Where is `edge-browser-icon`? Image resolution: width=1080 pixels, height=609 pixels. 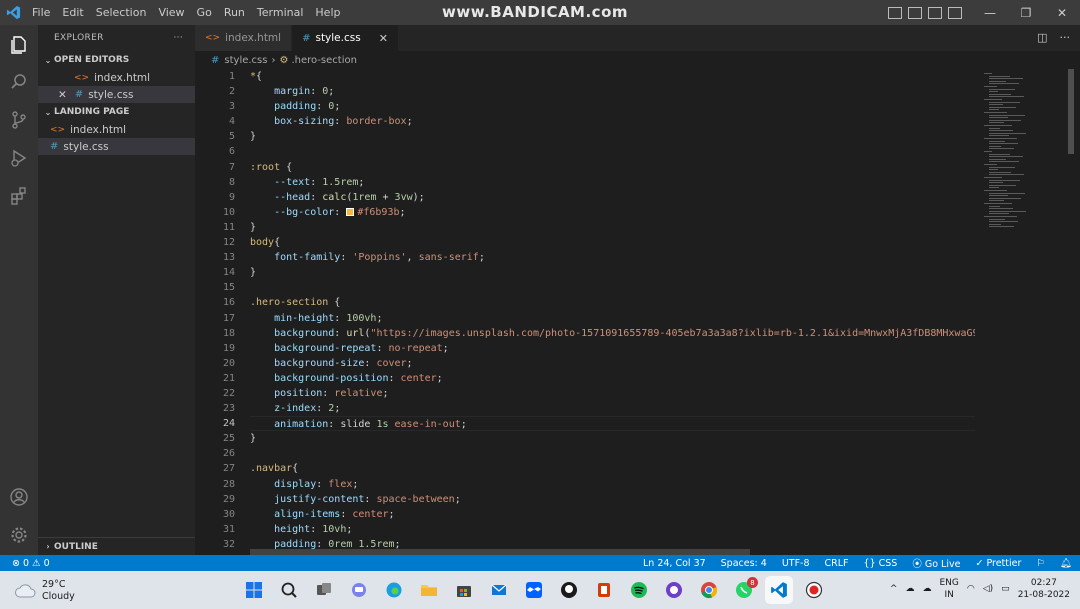
edge-browser-icon is located at coordinates (394, 590).